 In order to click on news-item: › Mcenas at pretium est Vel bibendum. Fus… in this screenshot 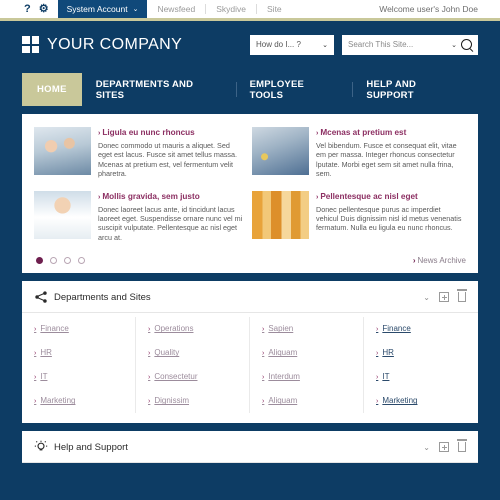, I will do `click(359, 155)`.